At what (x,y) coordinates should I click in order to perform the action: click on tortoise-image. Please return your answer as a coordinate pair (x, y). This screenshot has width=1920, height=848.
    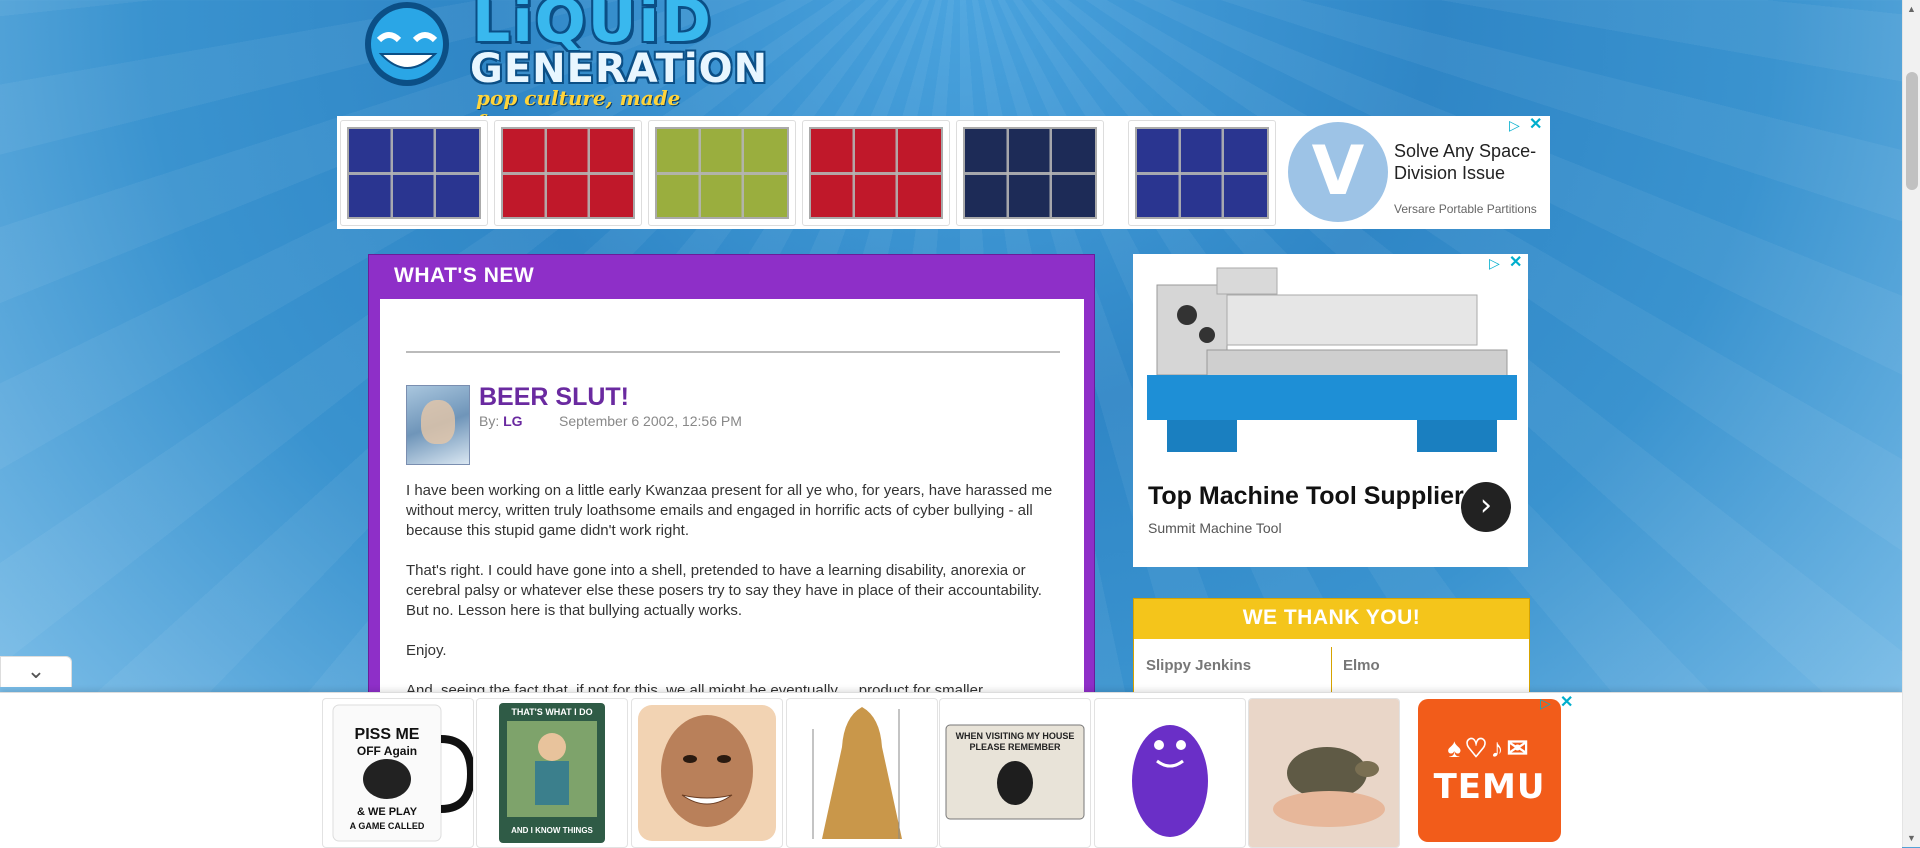
    Looking at the image, I should click on (1324, 773).